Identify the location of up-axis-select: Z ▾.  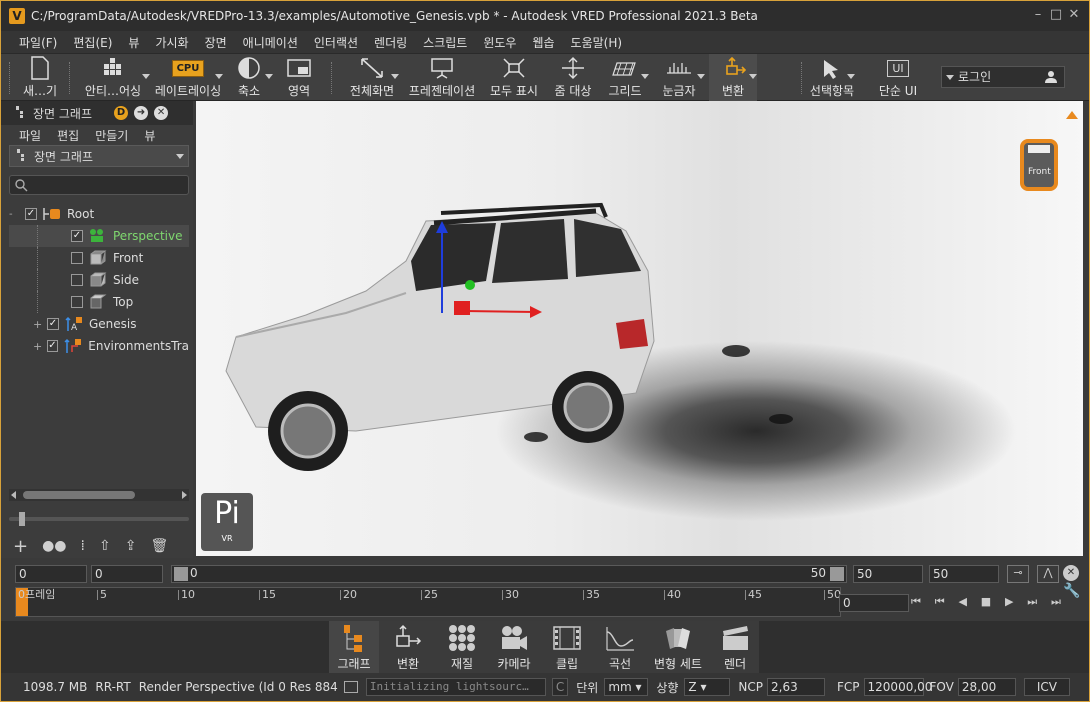
(707, 687).